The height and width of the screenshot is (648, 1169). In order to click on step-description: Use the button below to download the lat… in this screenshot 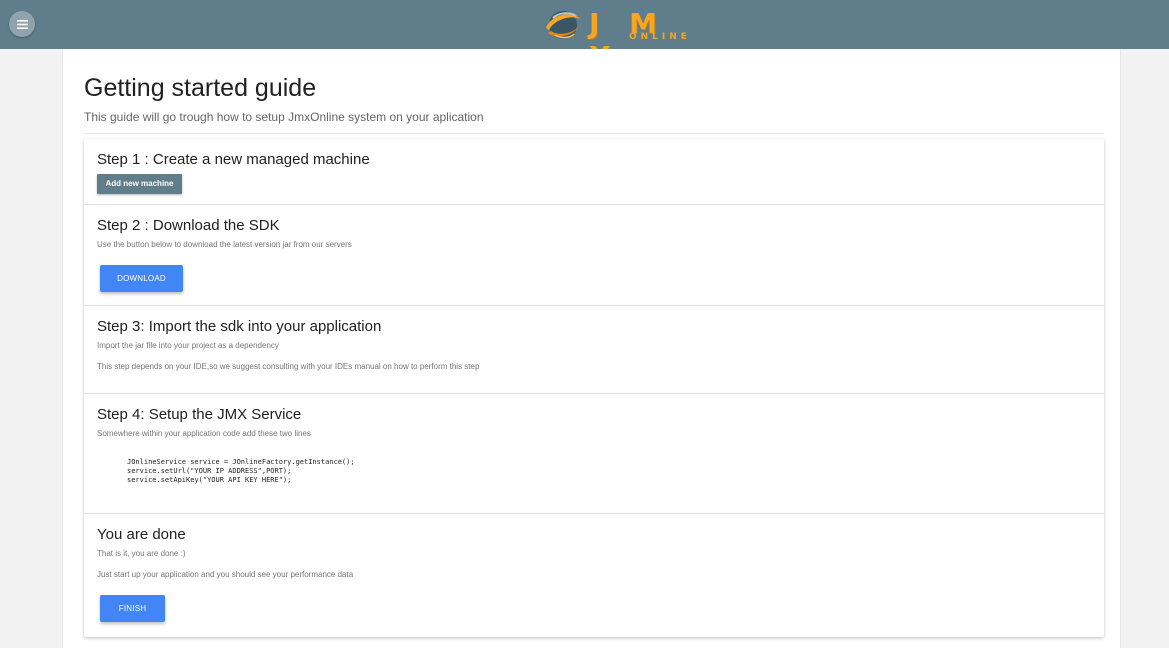, I will do `click(224, 244)`.